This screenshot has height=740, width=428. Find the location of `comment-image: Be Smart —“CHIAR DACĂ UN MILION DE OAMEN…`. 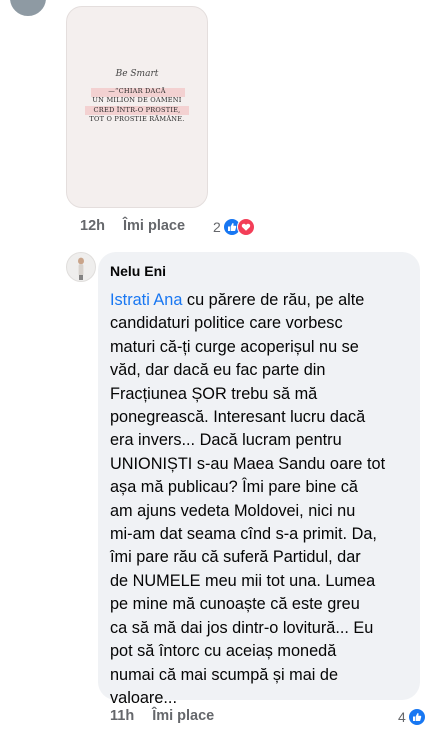

comment-image: Be Smart —“CHIAR DACĂ UN MILION DE OAMEN… is located at coordinates (137, 107).